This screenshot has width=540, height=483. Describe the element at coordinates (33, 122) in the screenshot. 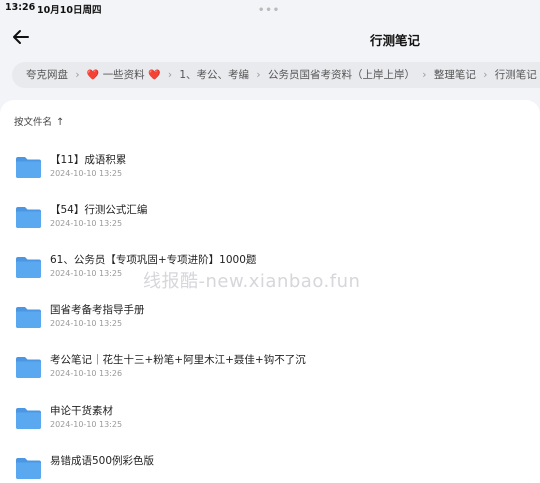

I see `sort-label: 按文件名` at that location.